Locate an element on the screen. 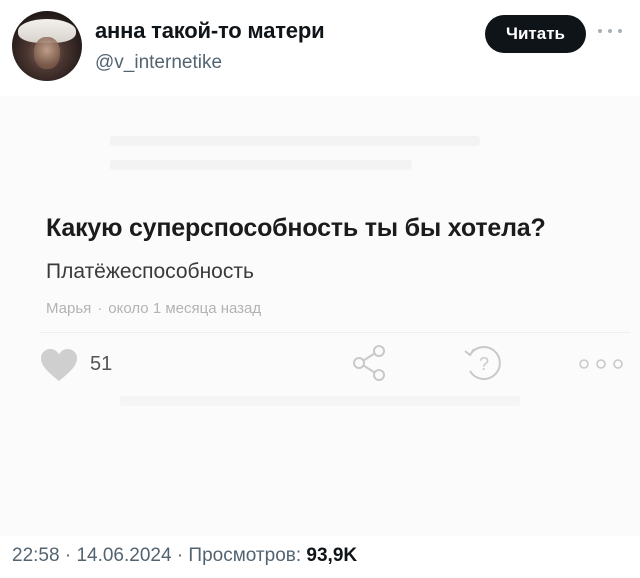  question-text: Какую суперспособность ты бы хотела? is located at coordinates (296, 228).